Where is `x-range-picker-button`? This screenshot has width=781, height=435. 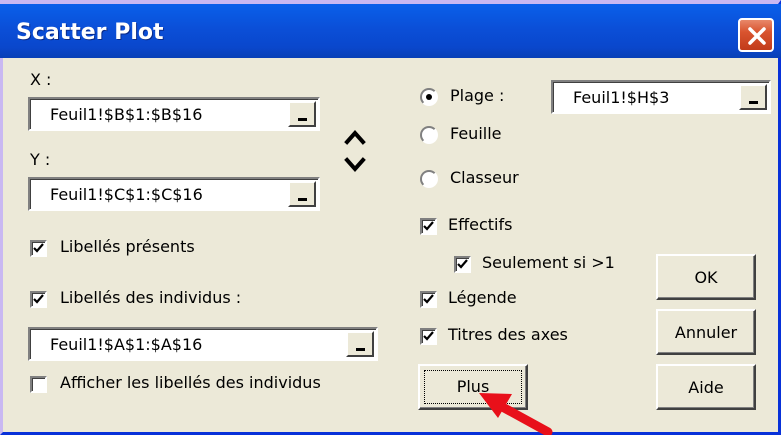 x-range-picker-button is located at coordinates (302, 114).